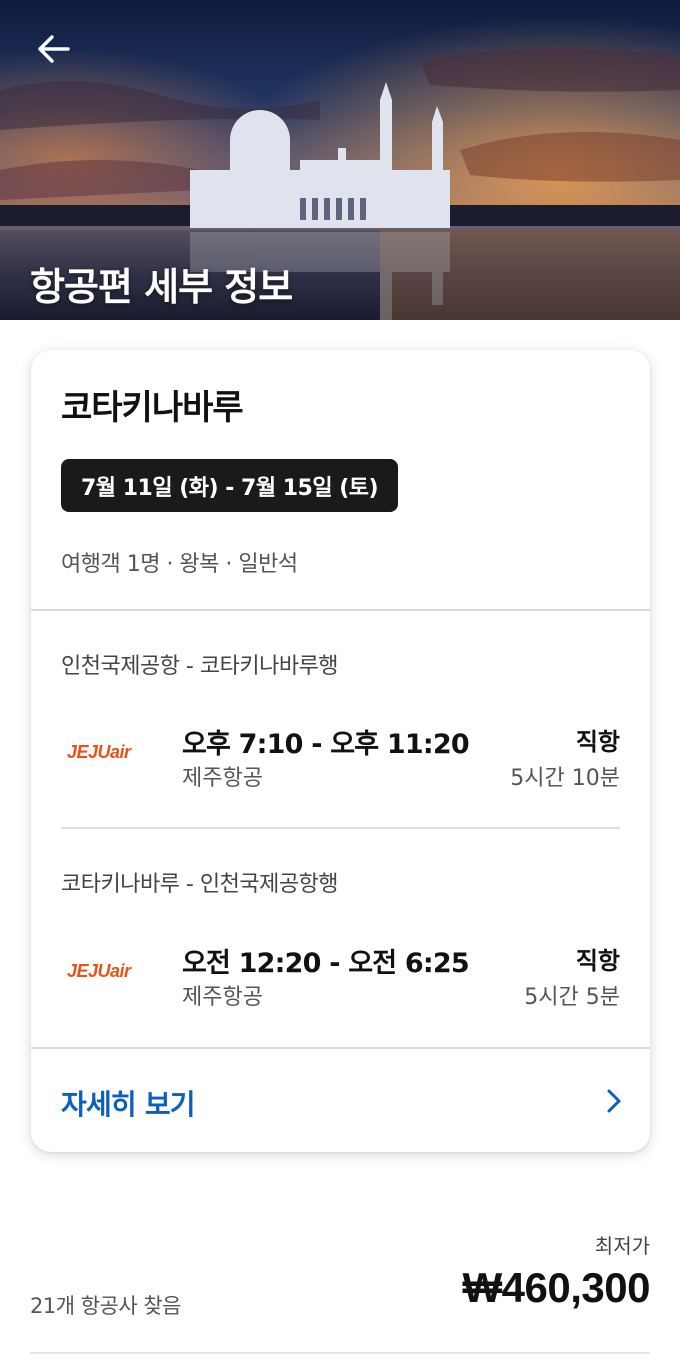 This screenshot has width=680, height=1369. I want to click on return-stops: 직항, so click(597, 961).